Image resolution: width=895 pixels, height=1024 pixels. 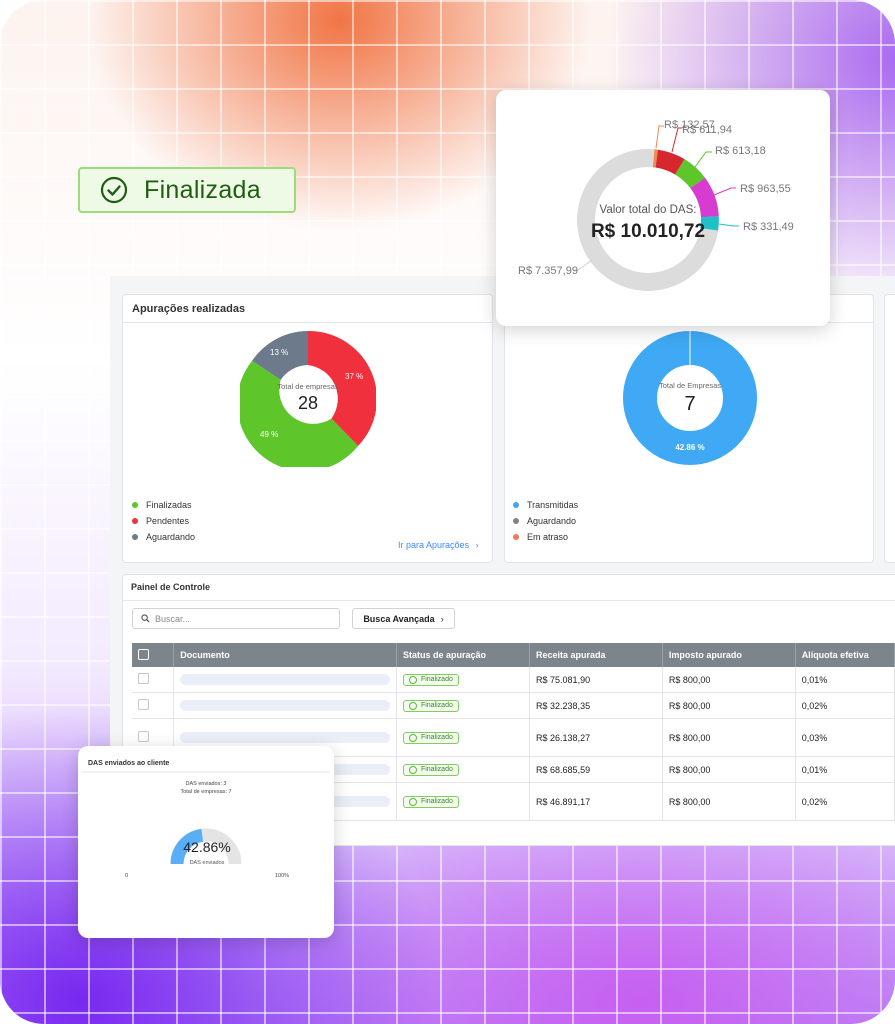 I want to click on select-all-cell, so click(x=153, y=655).